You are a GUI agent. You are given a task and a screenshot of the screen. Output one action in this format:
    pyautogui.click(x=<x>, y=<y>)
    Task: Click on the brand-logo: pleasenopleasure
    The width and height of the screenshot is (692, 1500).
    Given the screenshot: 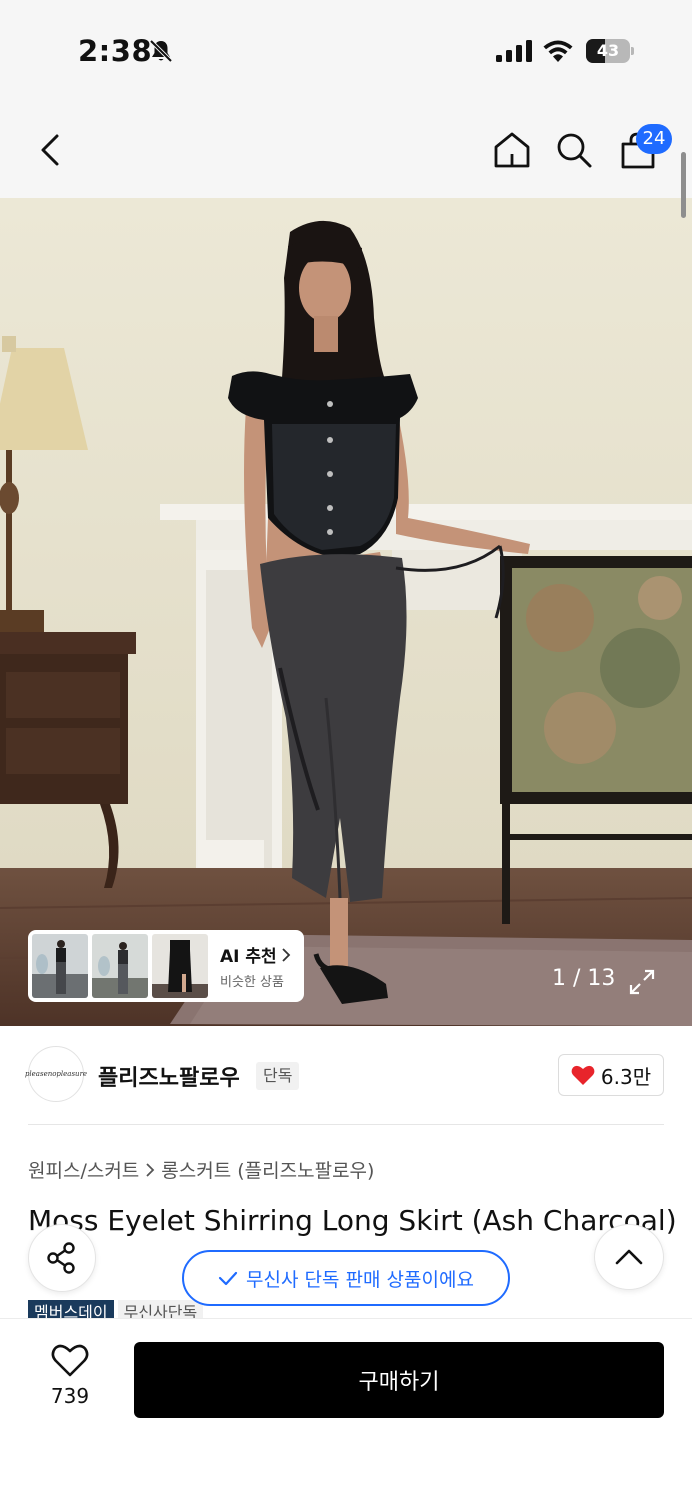 What is the action you would take?
    pyautogui.click(x=56, y=1074)
    